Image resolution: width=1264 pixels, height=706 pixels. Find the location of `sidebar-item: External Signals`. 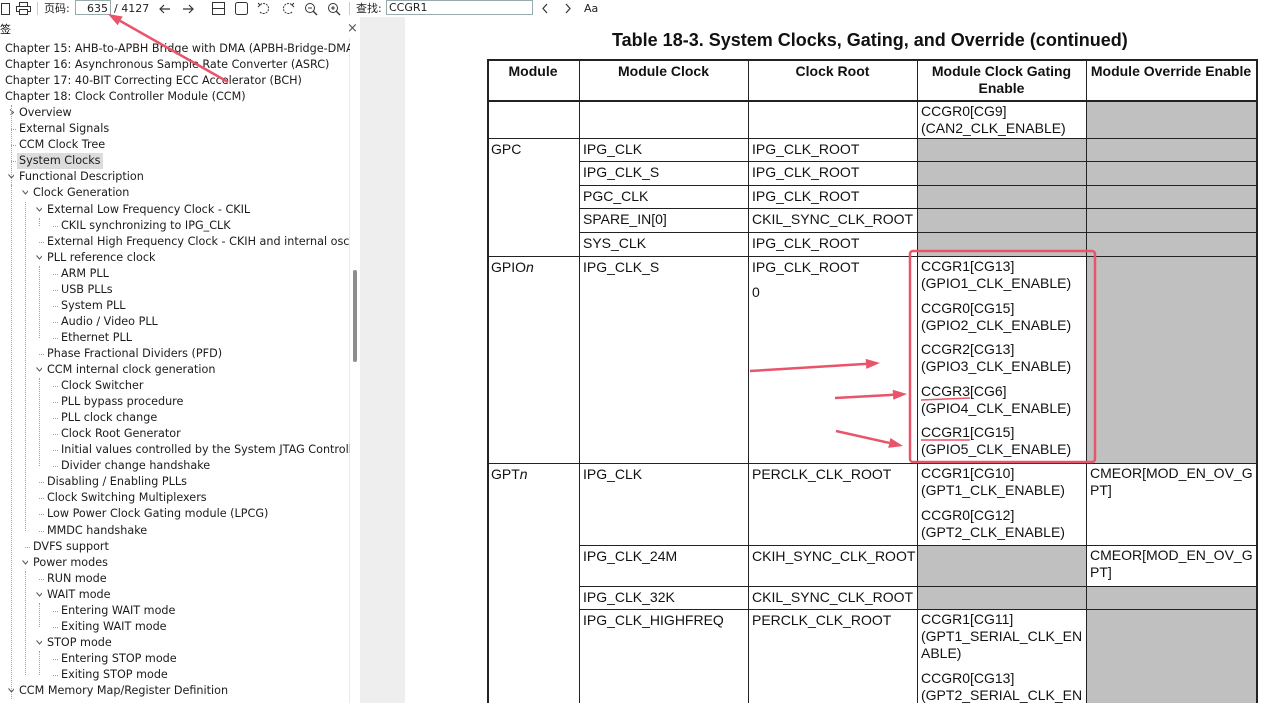

sidebar-item: External Signals is located at coordinates (175, 129).